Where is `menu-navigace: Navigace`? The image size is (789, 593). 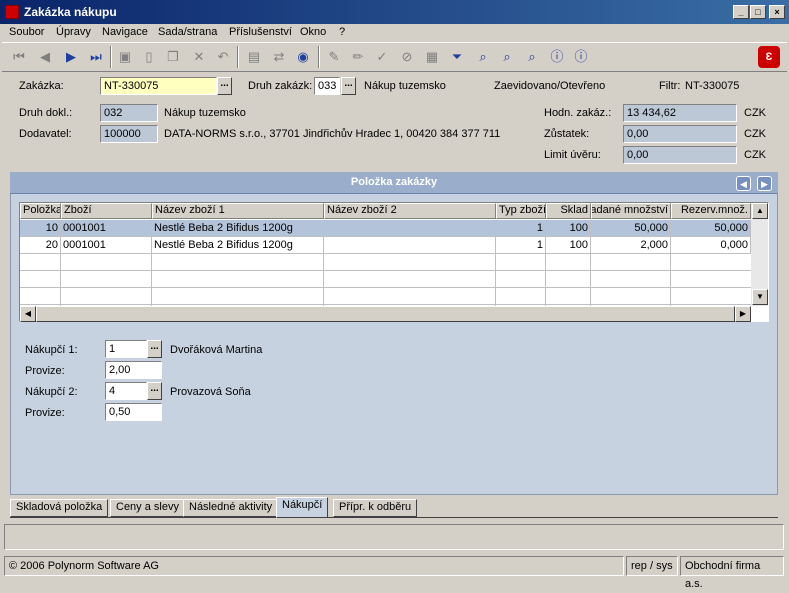
menu-navigace: Navigace is located at coordinates (125, 32).